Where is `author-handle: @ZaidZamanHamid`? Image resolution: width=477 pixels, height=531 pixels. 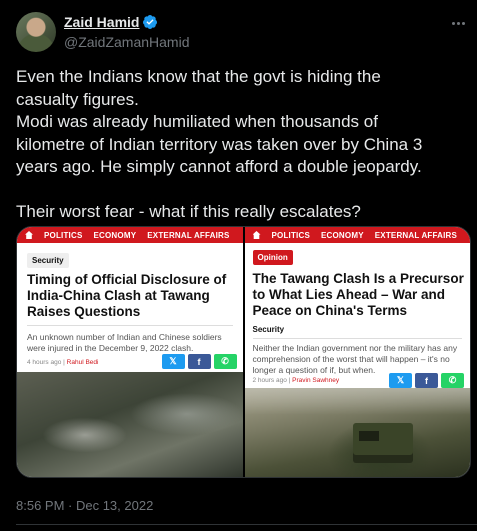 author-handle: @ZaidZamanHamid is located at coordinates (126, 42).